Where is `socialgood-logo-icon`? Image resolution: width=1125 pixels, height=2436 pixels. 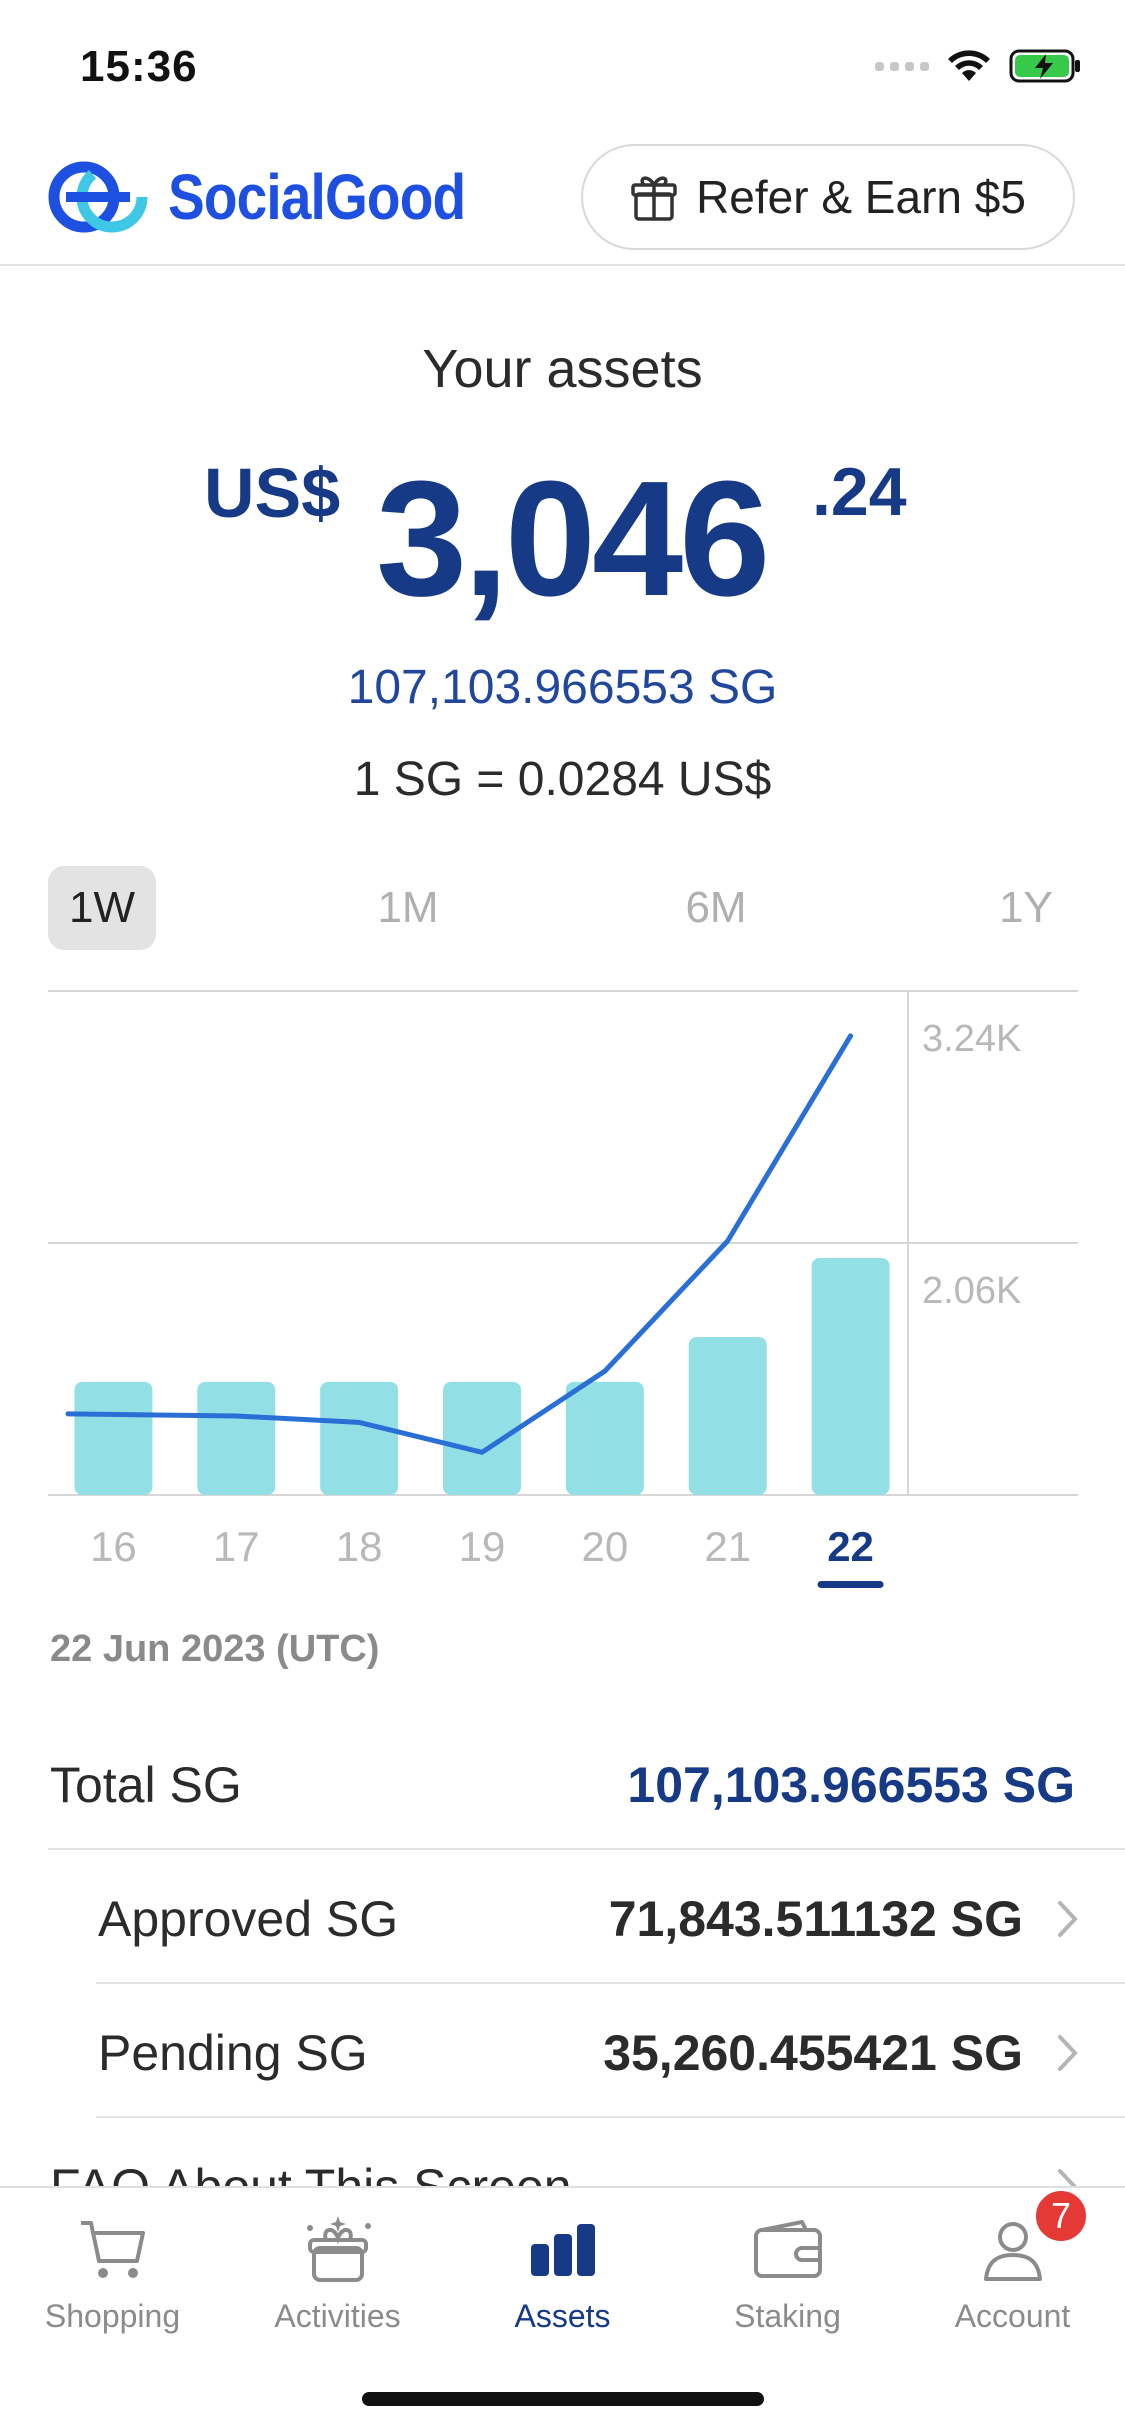
socialgood-logo-icon is located at coordinates (98, 197).